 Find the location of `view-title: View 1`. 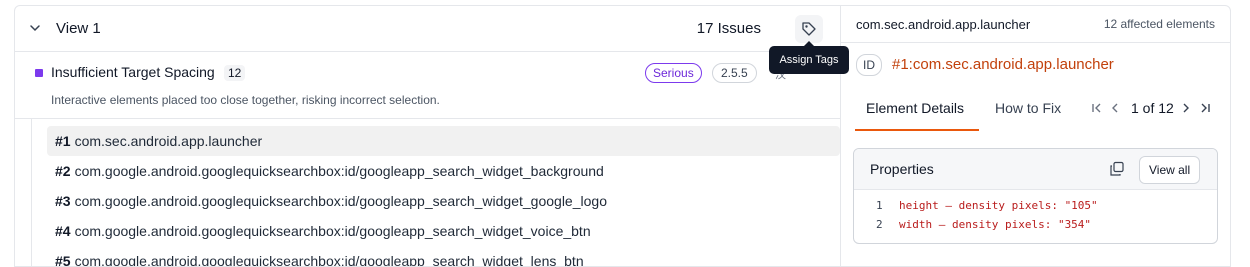

view-title: View 1 is located at coordinates (78, 28).